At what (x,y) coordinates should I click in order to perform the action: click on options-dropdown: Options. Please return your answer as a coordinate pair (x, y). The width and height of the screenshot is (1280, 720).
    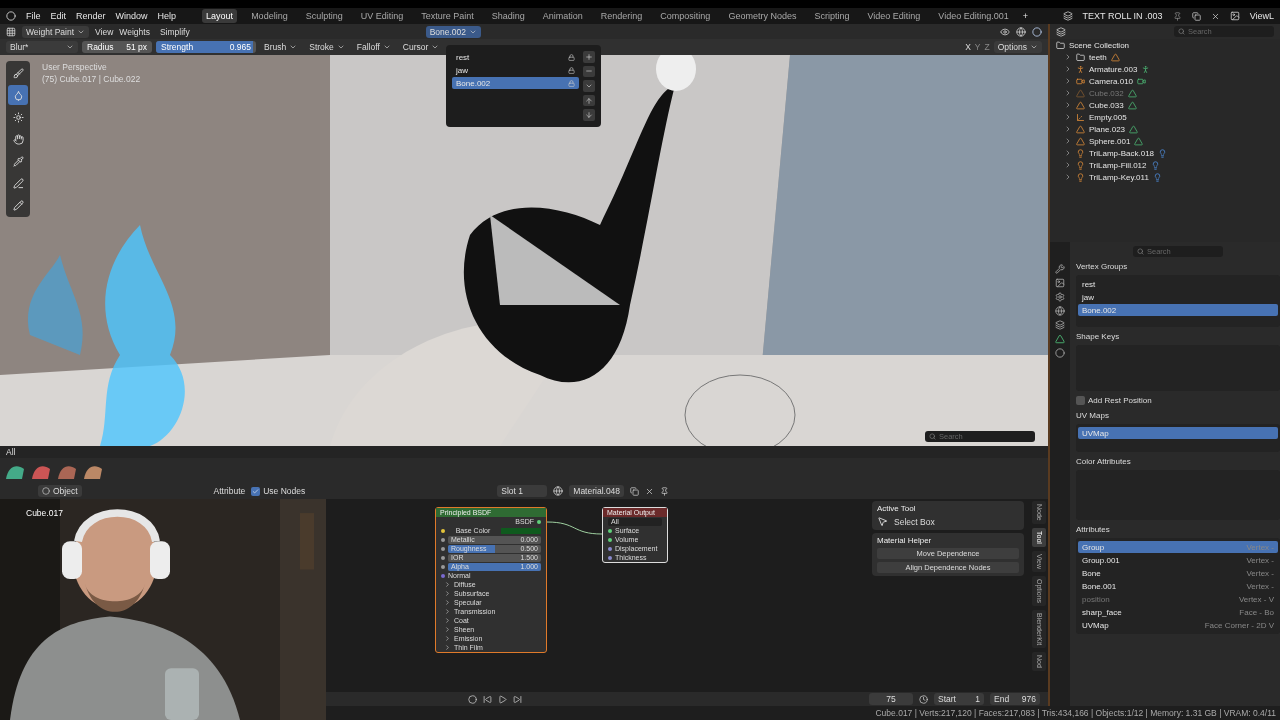
    Looking at the image, I should click on (1017, 47).